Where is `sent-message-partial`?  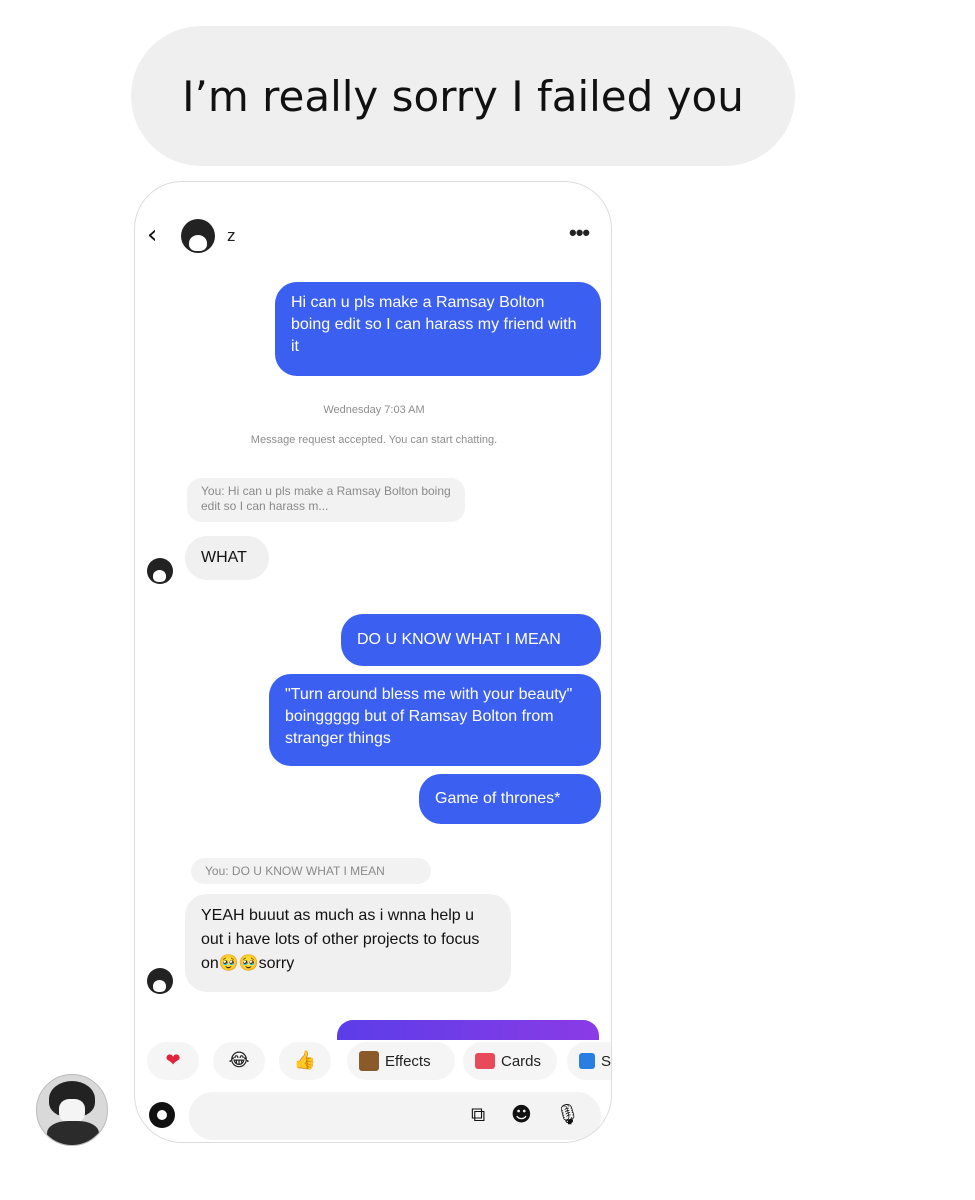
sent-message-partial is located at coordinates (468, 1030).